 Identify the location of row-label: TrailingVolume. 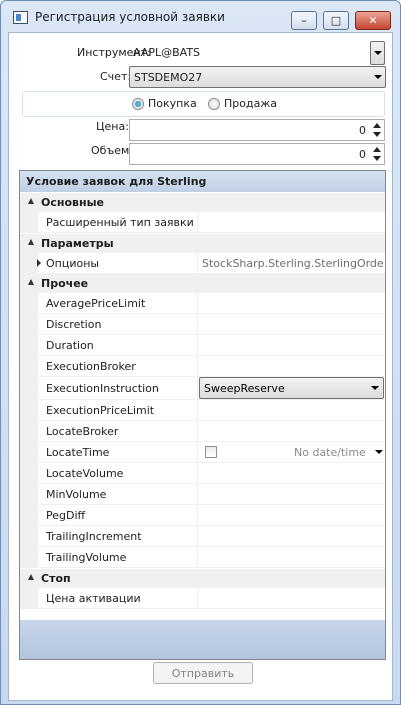
(86, 557).